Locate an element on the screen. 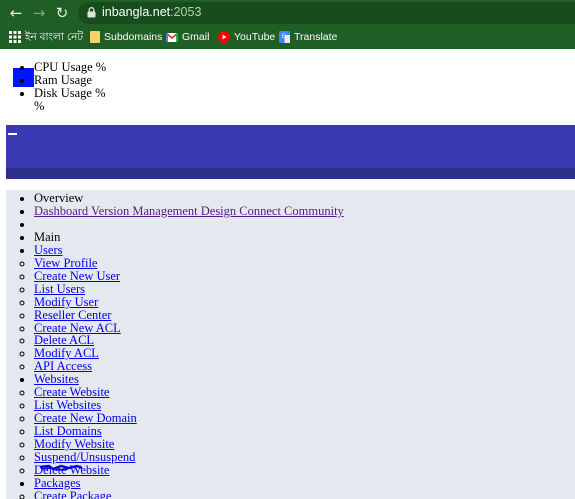 The image size is (575, 499). users-link: Users is located at coordinates (48, 250).